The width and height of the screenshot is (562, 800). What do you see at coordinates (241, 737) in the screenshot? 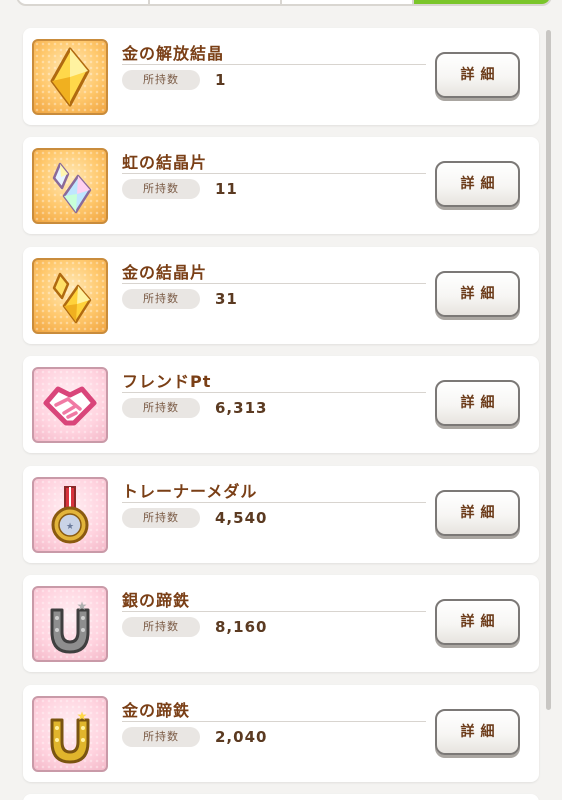
I see `owned-count: 2,040` at bounding box center [241, 737].